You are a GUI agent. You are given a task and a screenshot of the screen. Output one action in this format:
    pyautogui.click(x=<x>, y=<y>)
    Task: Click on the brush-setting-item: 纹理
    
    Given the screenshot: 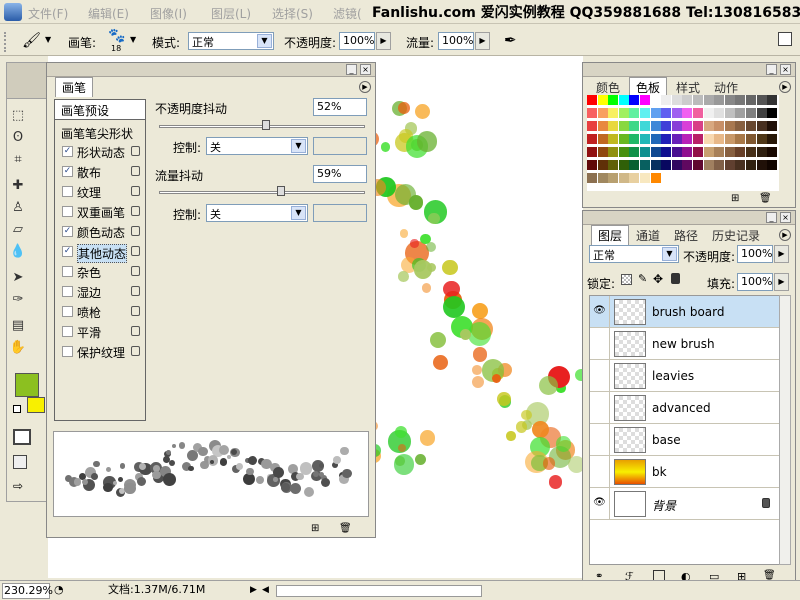 What is the action you would take?
    pyautogui.click(x=100, y=192)
    